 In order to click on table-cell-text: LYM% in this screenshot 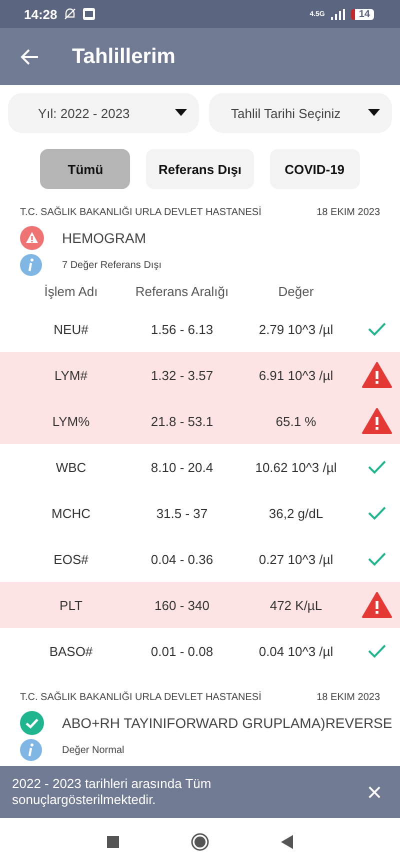, I will do `click(71, 421)`.